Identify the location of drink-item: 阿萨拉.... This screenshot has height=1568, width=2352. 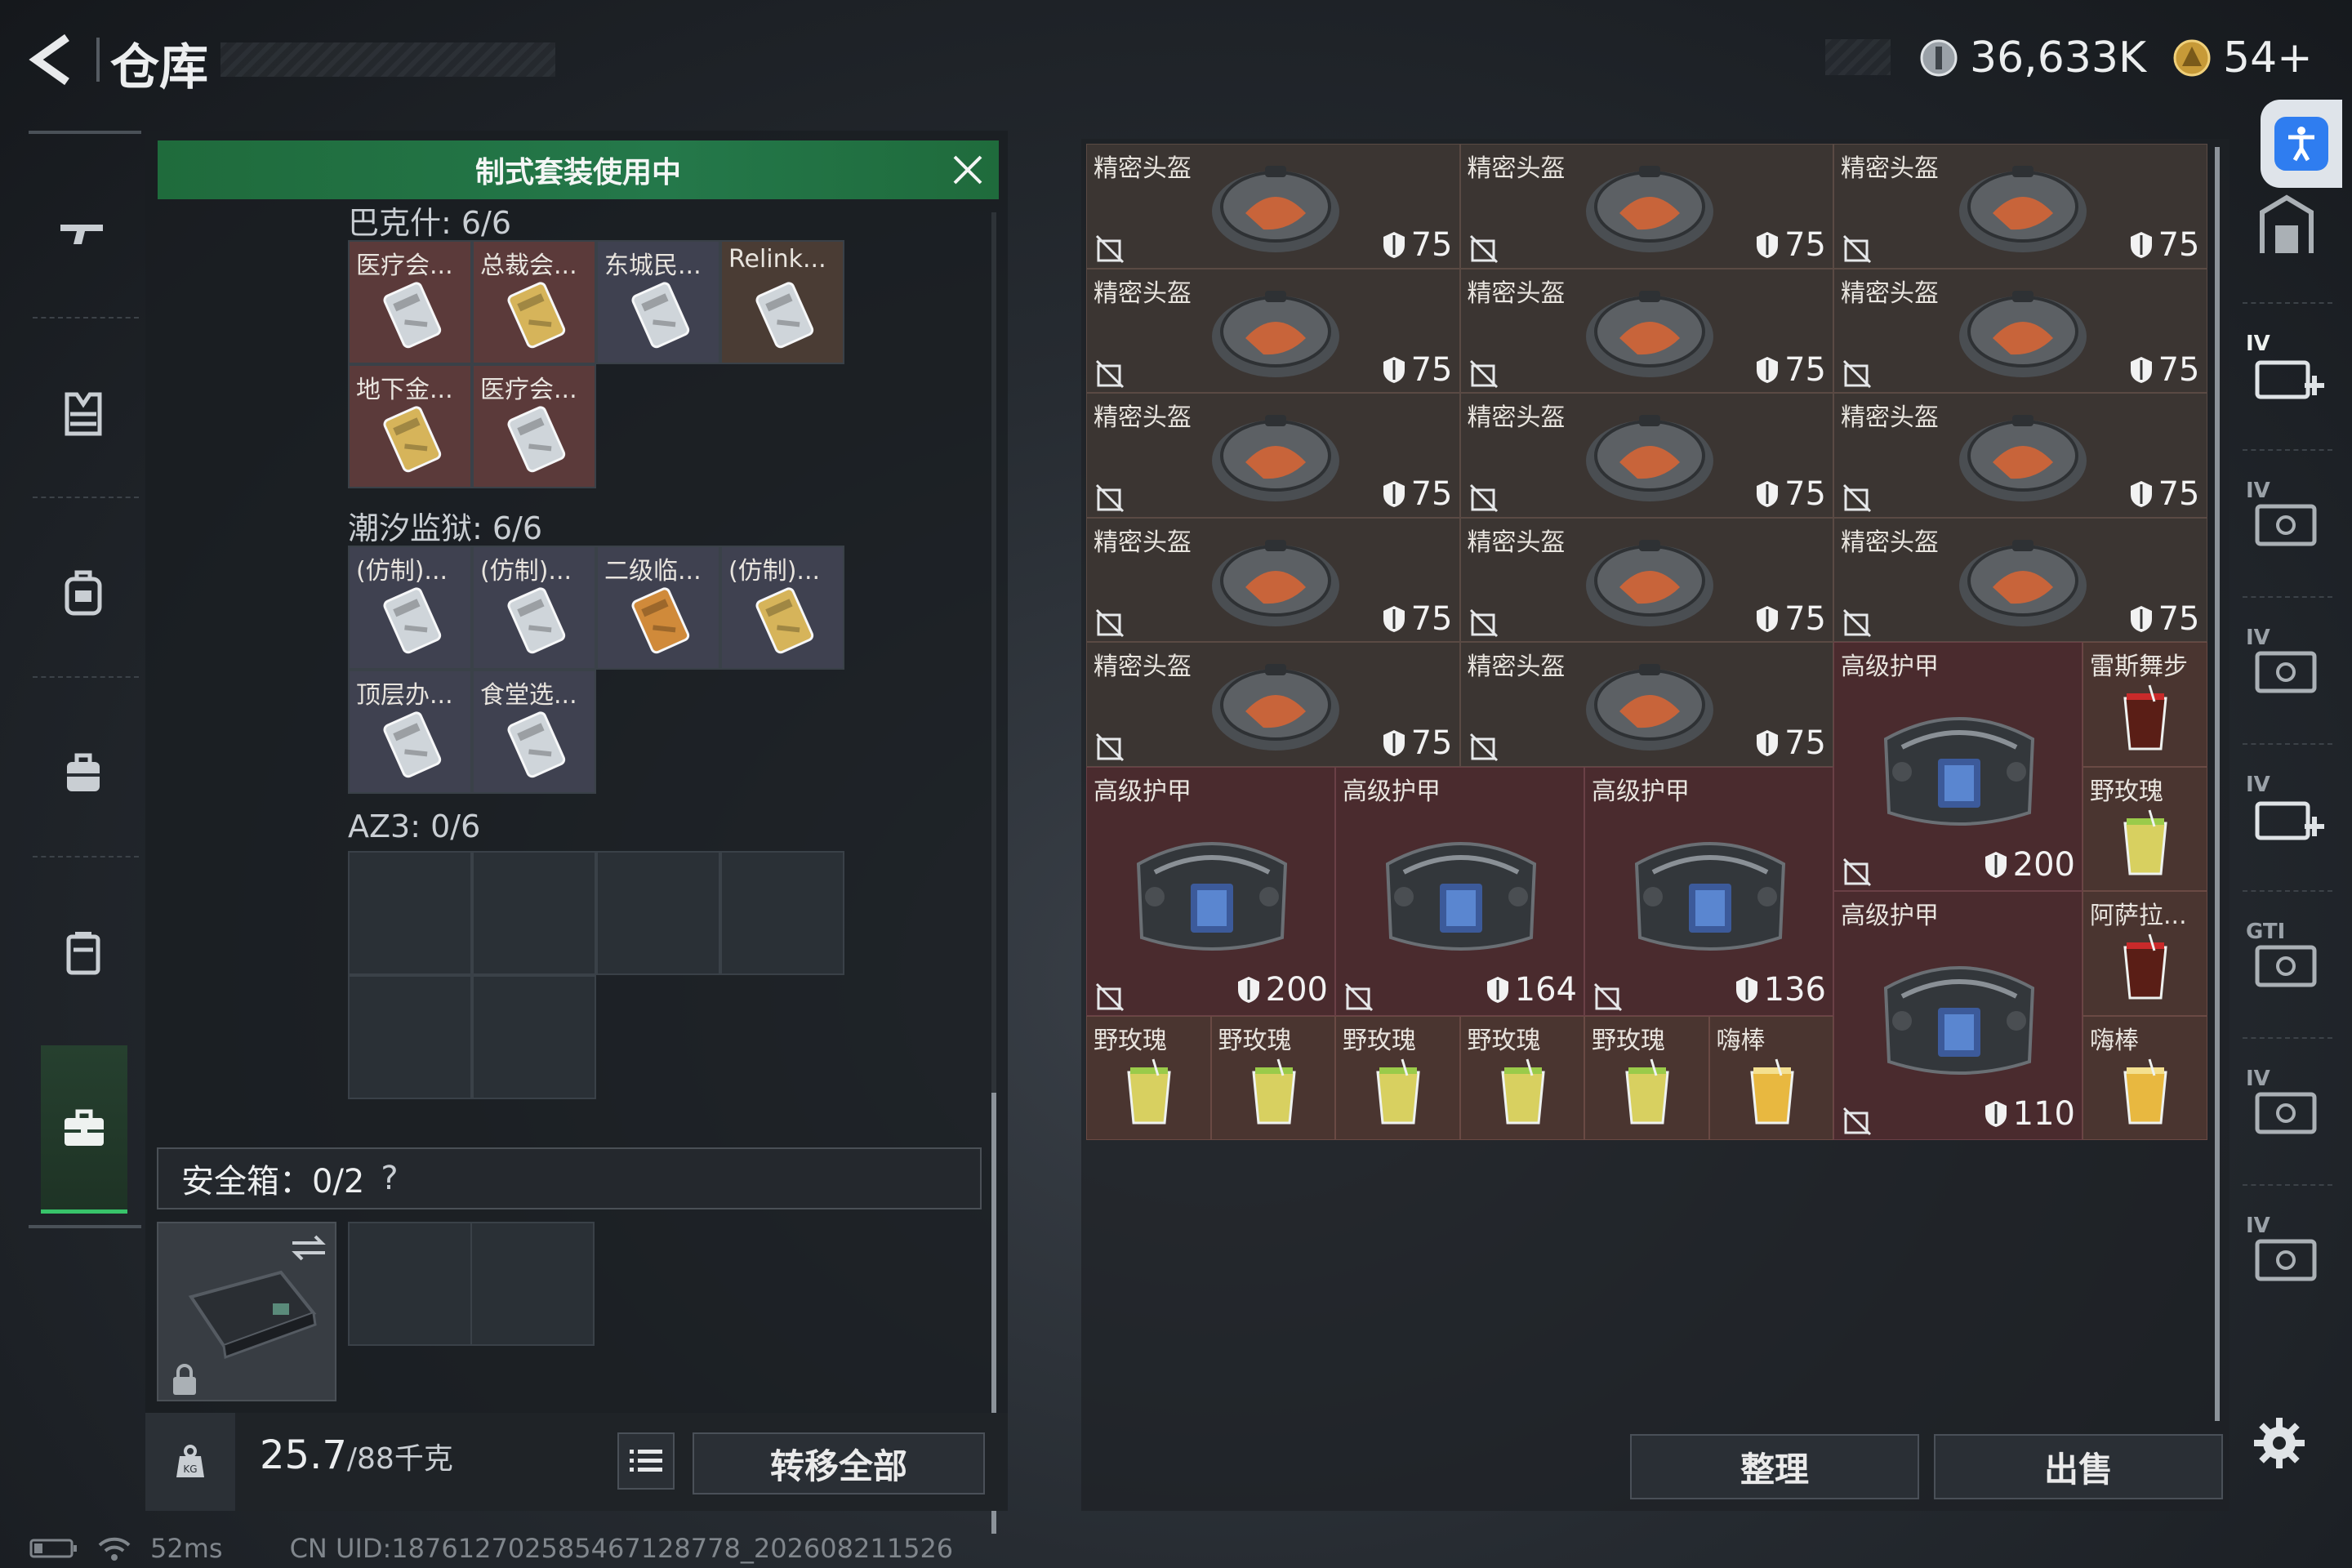
(2144, 954).